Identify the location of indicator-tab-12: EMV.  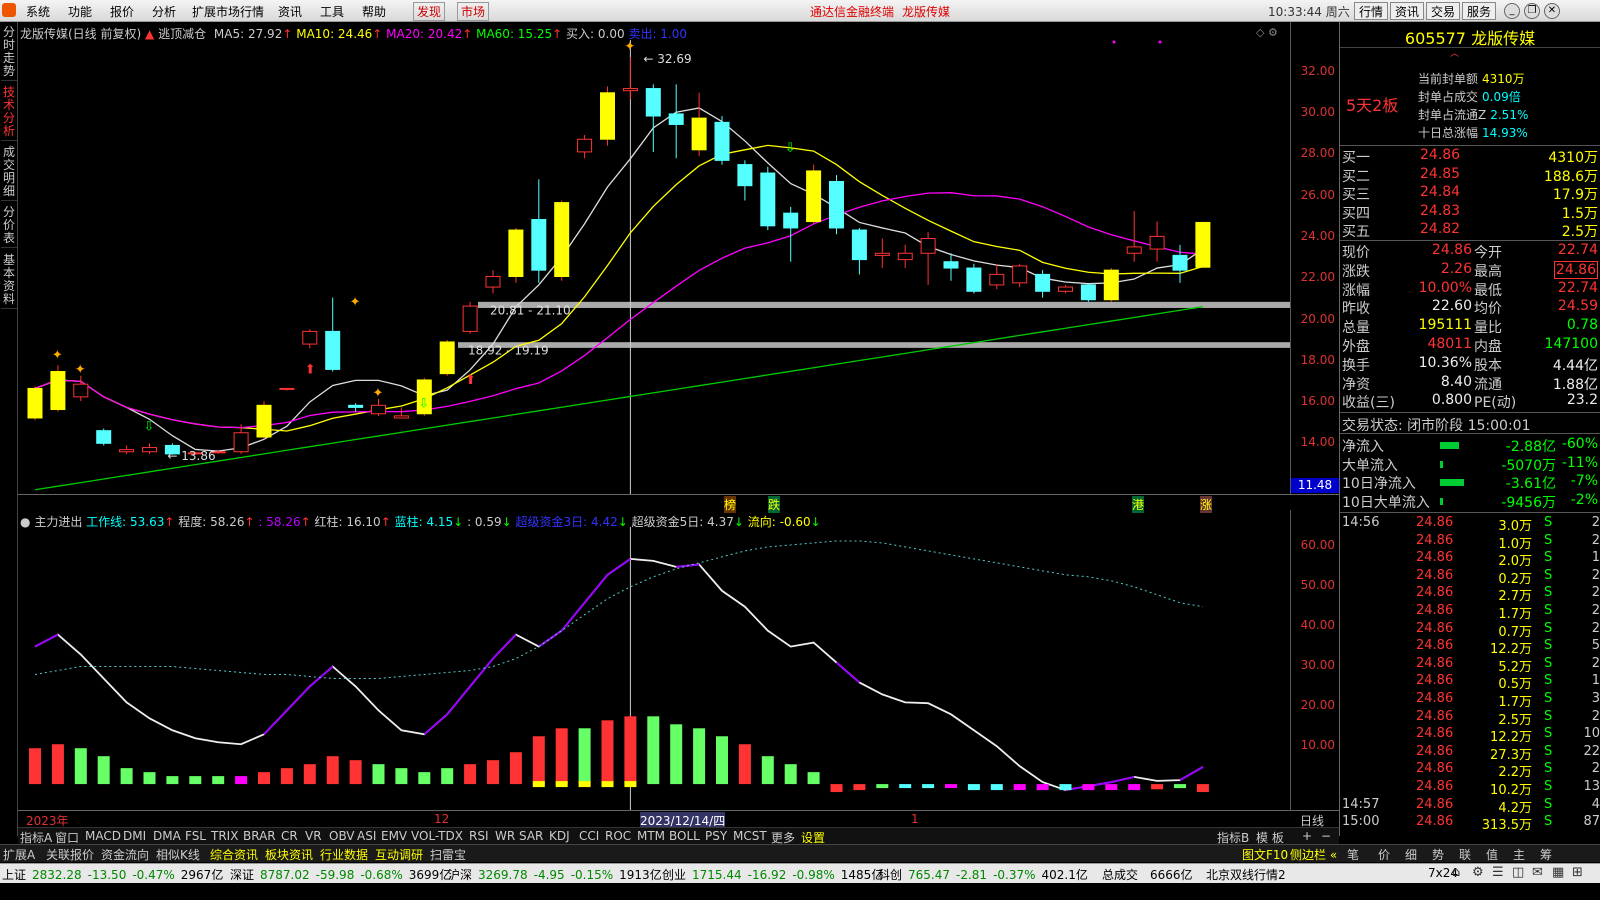
(394, 836).